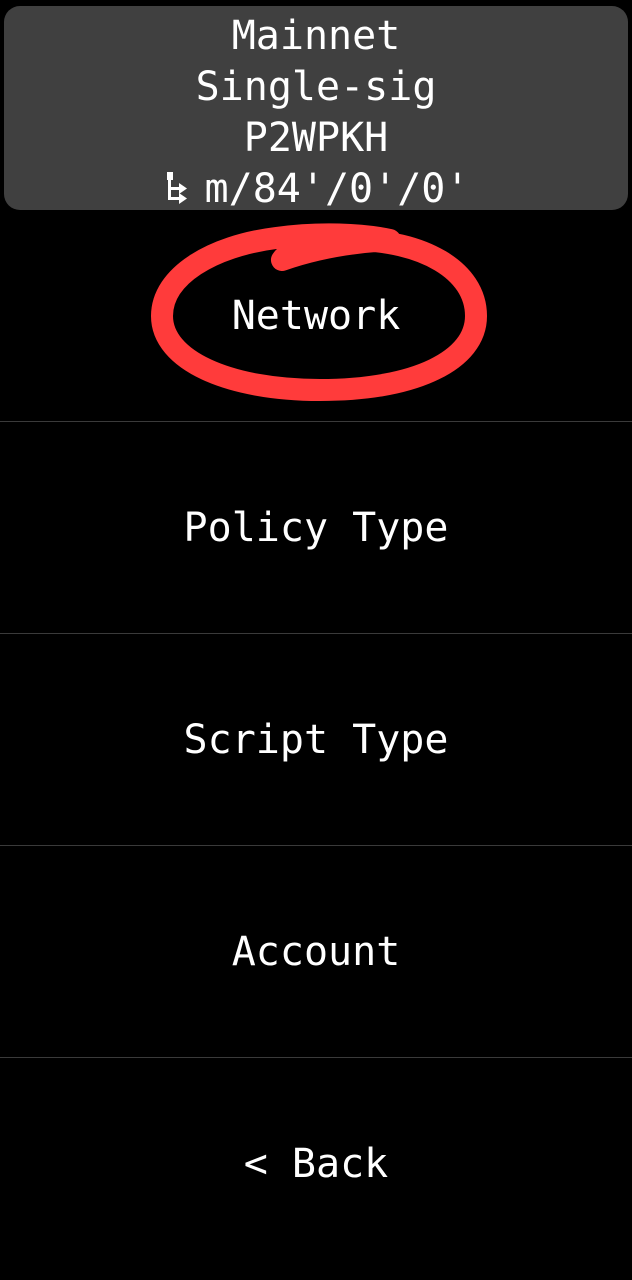 Image resolution: width=632 pixels, height=1280 pixels. I want to click on back-button-label: < Back, so click(316, 1164).